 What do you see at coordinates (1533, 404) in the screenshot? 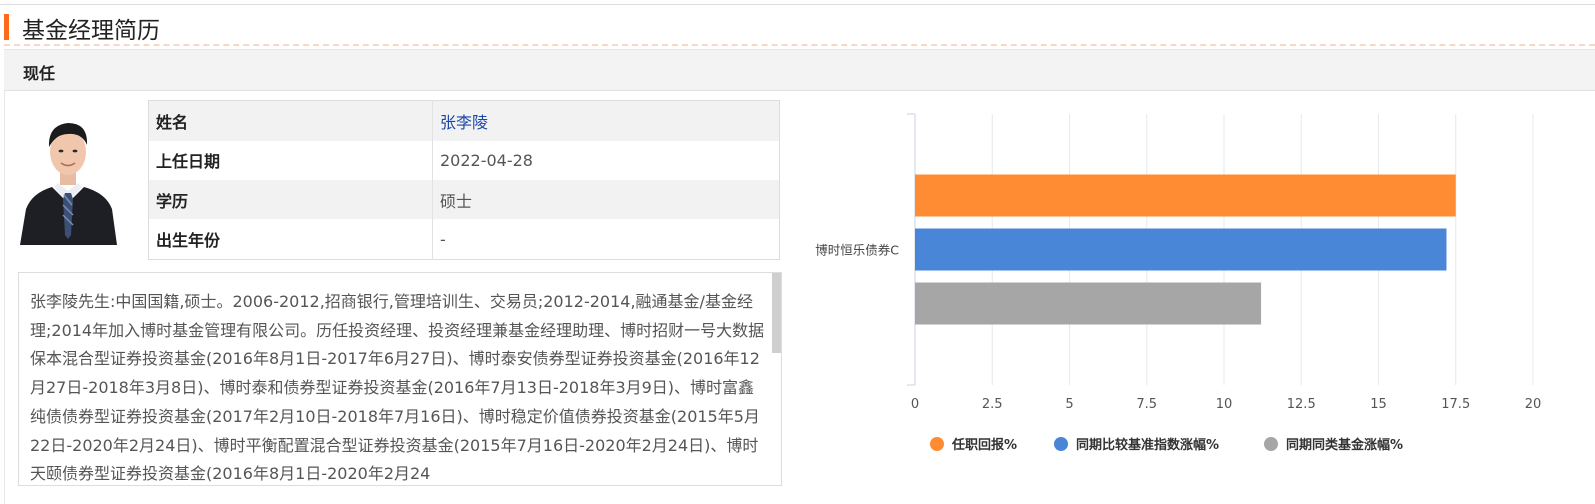
I see `x-tick-label: 20` at bounding box center [1533, 404].